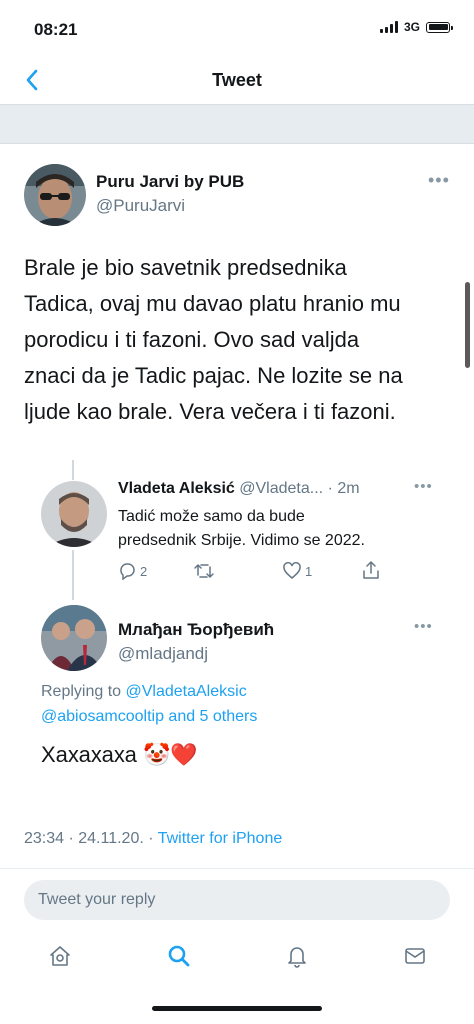  What do you see at coordinates (213, 375) in the screenshot?
I see `tweet-line: znaci da je Tadic pajac. Ne lozite se na` at bounding box center [213, 375].